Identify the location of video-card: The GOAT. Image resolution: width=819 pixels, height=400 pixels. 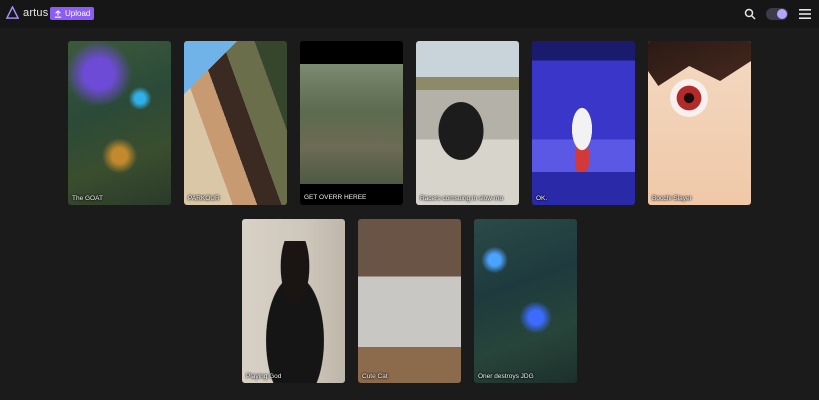
(119, 123).